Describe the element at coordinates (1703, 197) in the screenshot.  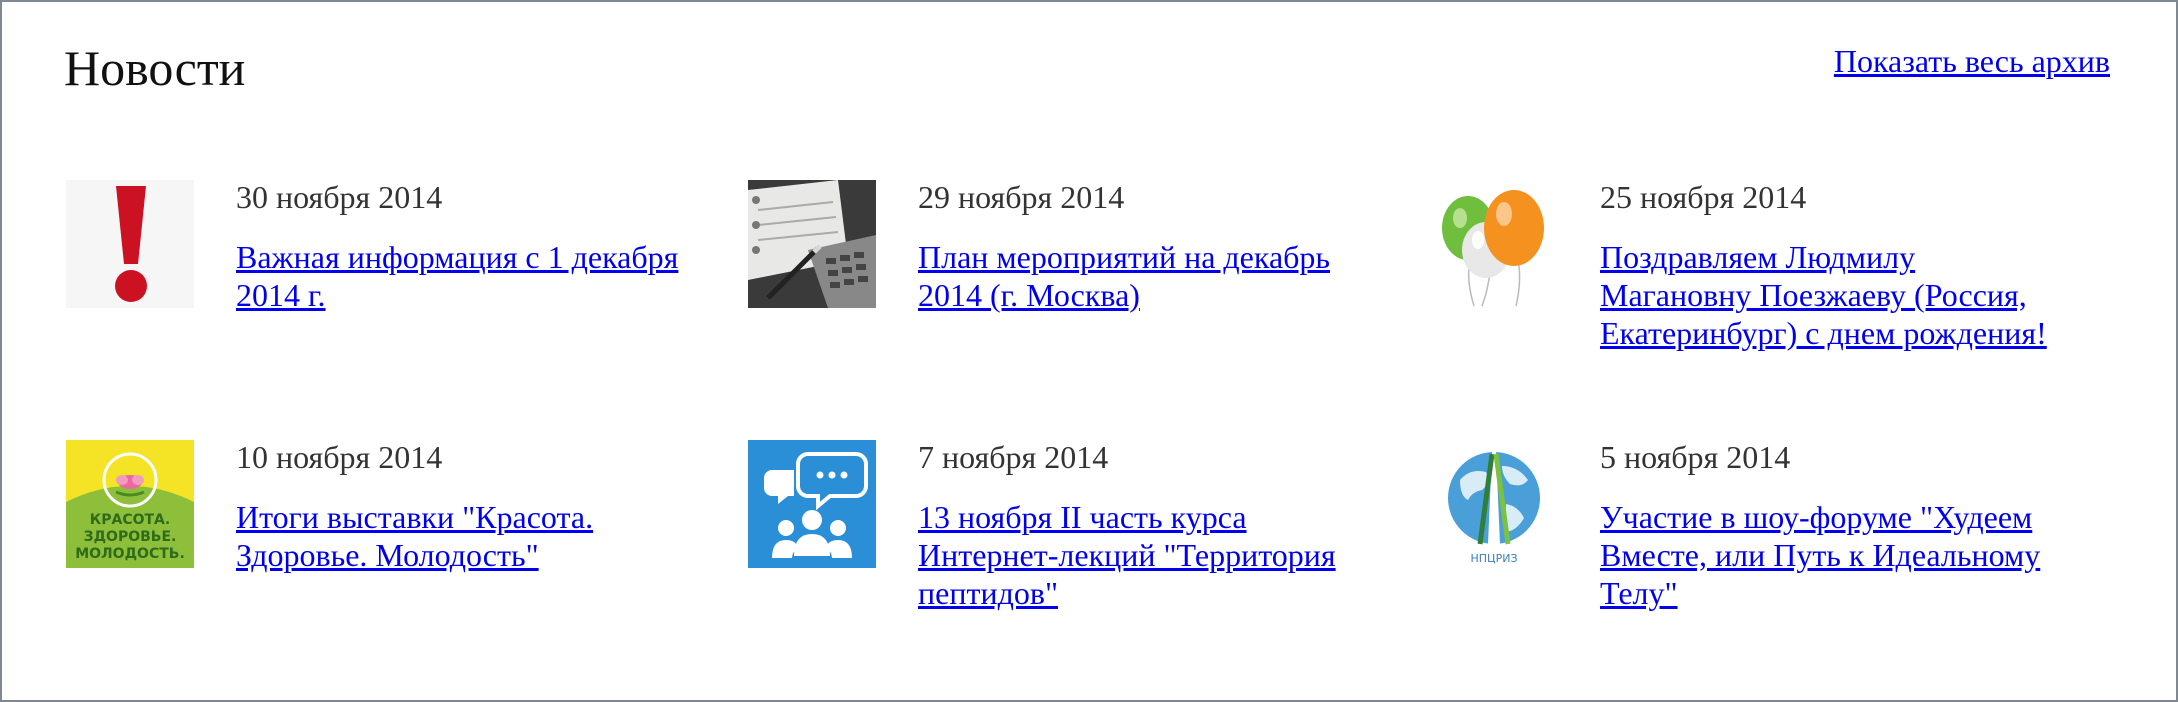
I see `news-date: 25 ноября 2014` at that location.